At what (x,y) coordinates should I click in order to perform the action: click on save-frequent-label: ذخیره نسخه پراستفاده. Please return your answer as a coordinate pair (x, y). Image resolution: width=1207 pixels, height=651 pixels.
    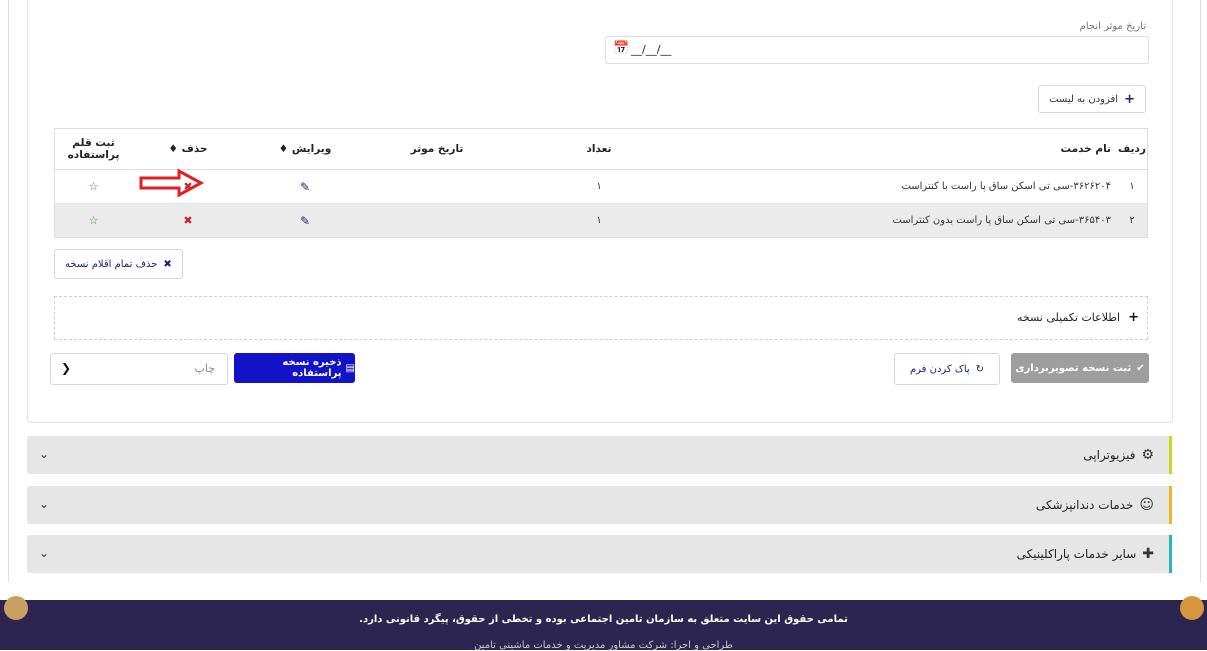
    Looking at the image, I should click on (312, 368).